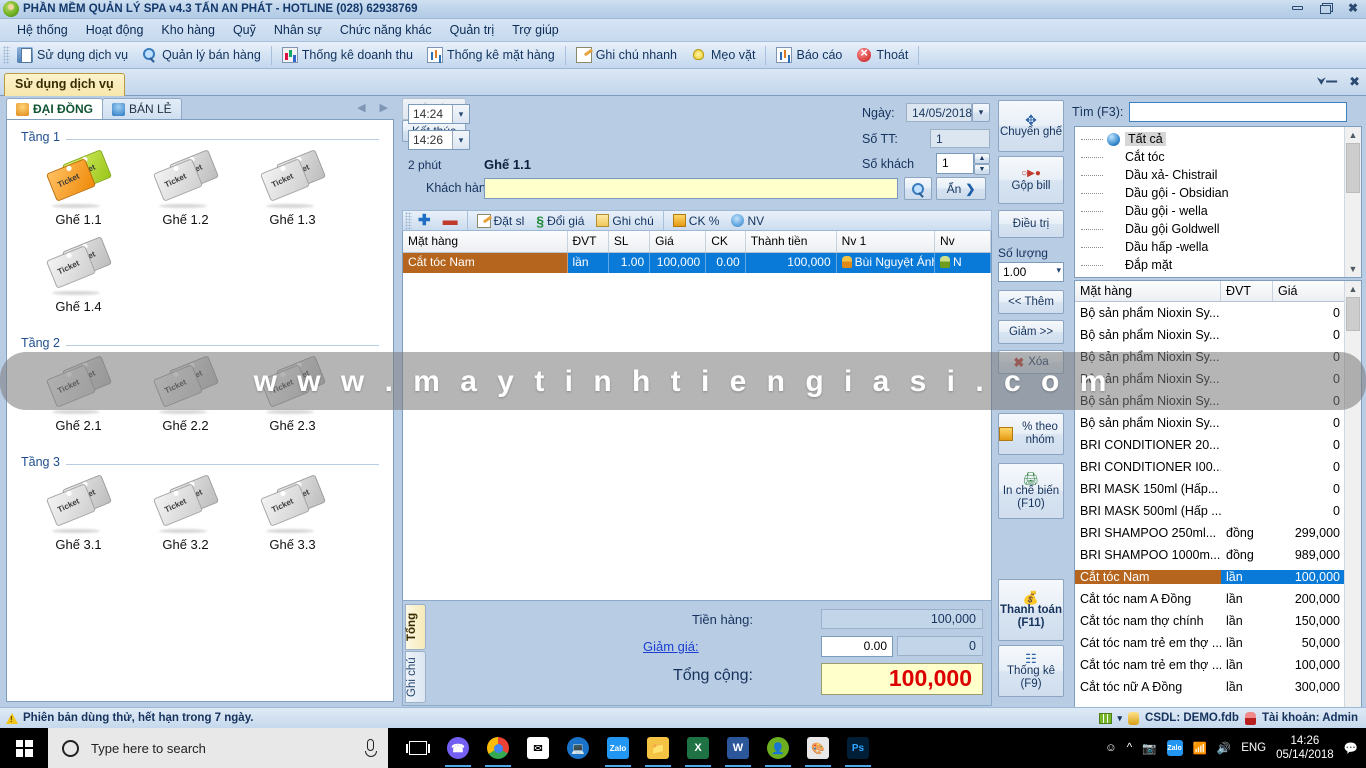 This screenshot has width=1366, height=768. I want to click on volume-icon: 🔊, so click(1224, 748).